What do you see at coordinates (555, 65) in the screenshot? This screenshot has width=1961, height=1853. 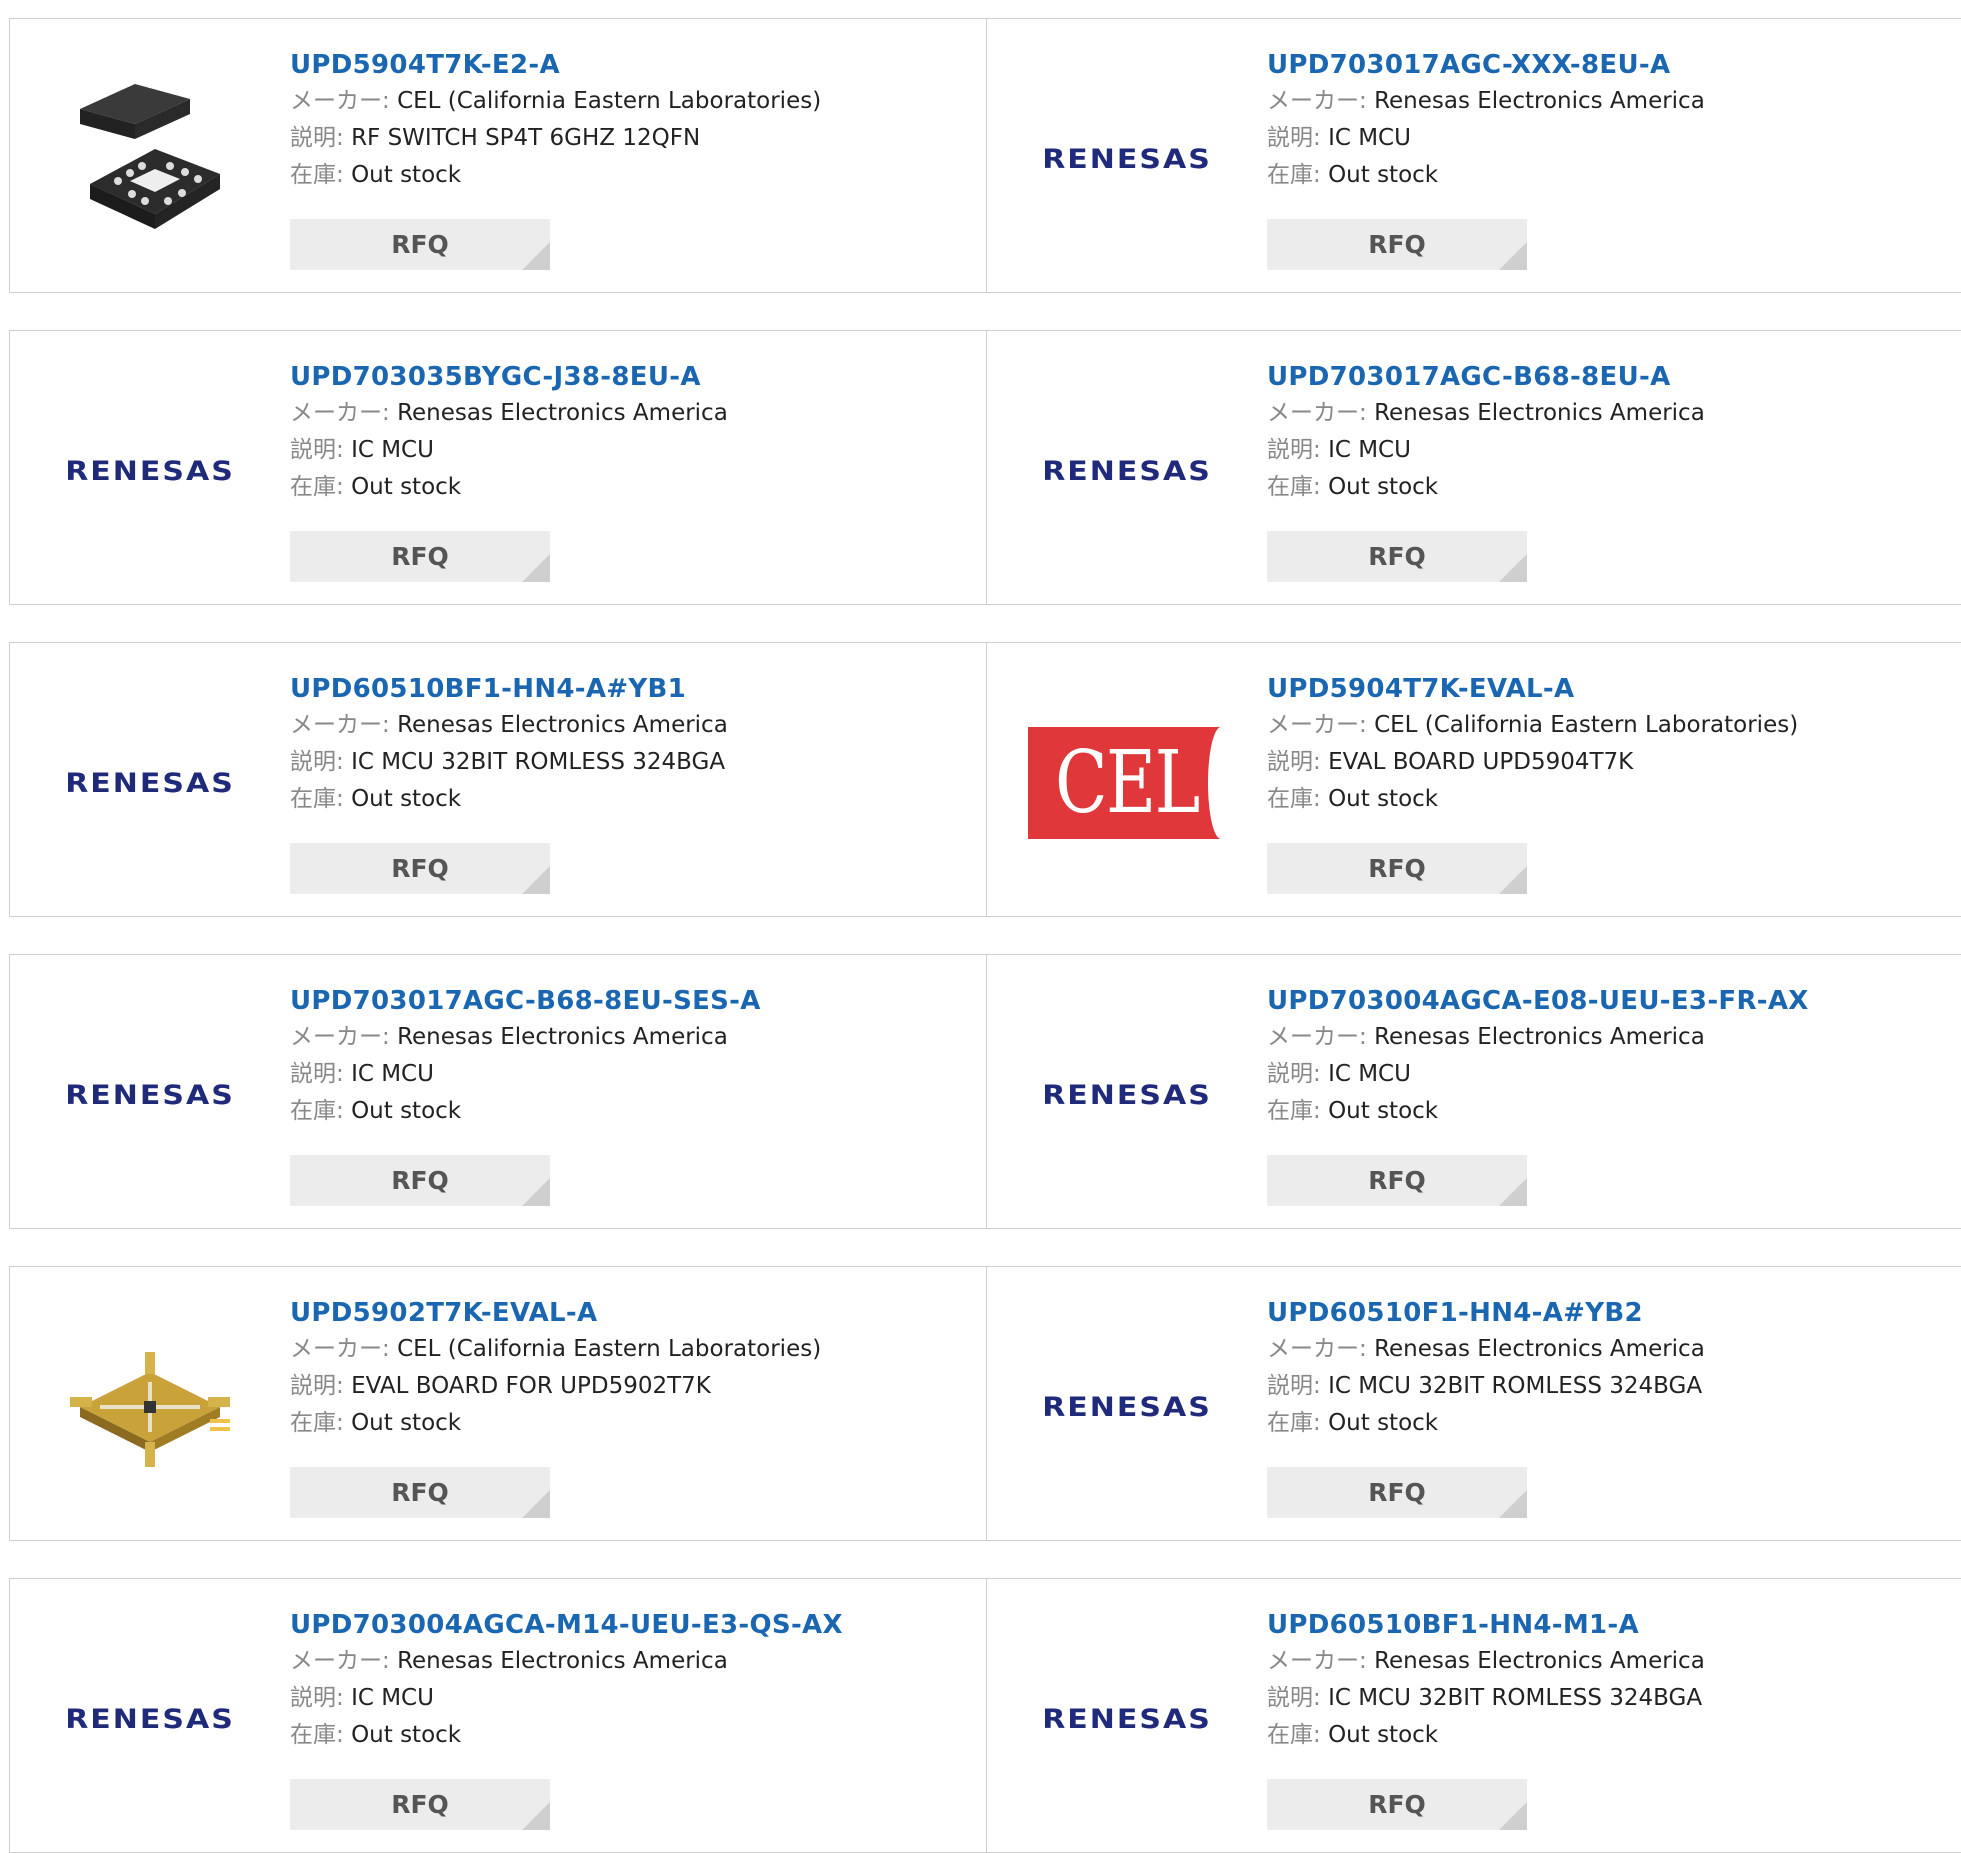 I see `part-number-link: UPD5904T7K-E2-A` at bounding box center [555, 65].